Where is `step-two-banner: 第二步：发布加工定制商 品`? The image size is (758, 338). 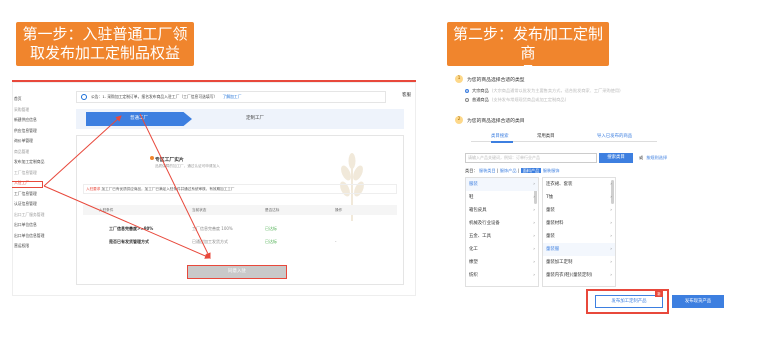
step-two-banner: 第二步：发布加工定制商 品 is located at coordinates (528, 51).